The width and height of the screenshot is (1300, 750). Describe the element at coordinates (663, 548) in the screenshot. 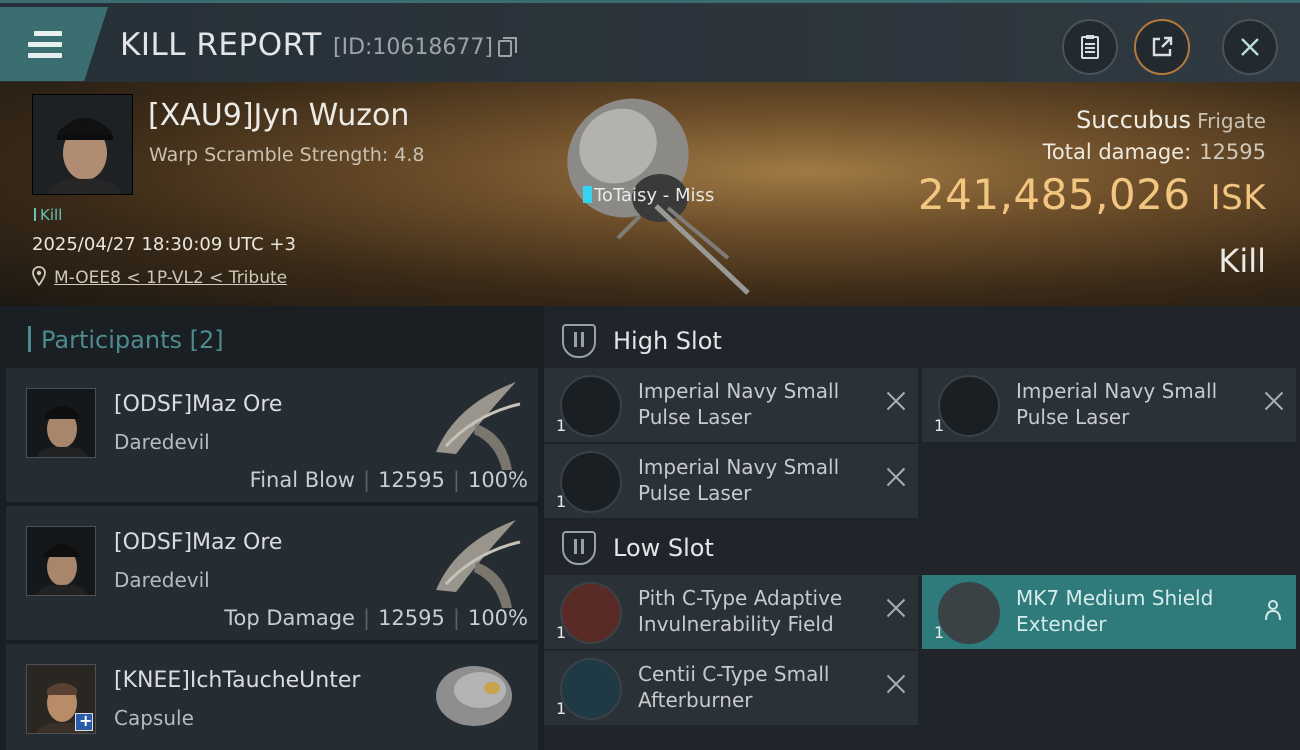

I see `low-slot-title: Low Slot` at that location.